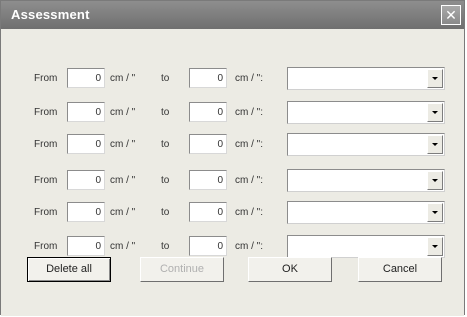 The image size is (467, 317). What do you see at coordinates (69, 269) in the screenshot?
I see `delete-all-button: Delete all` at bounding box center [69, 269].